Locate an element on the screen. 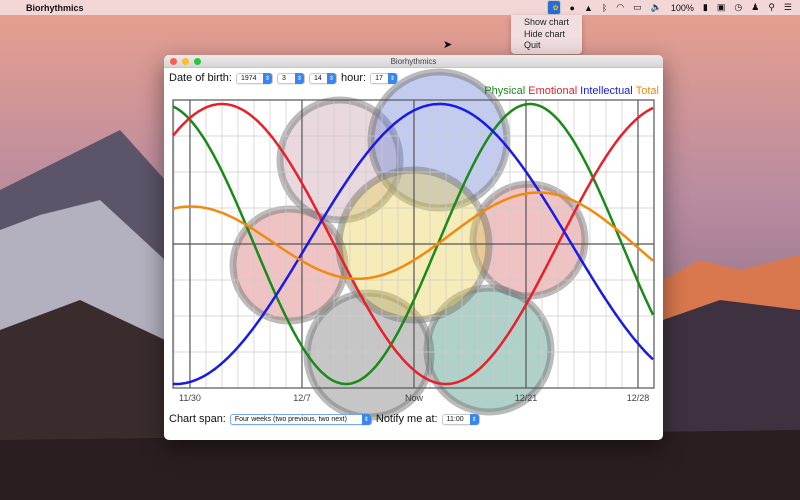  year-select: 1974 ⇕ is located at coordinates (254, 78).